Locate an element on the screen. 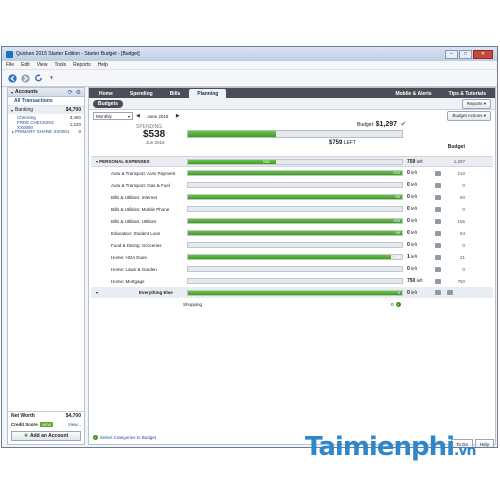 The width and height of the screenshot is (500, 500). all-transactions-link: All Transactions is located at coordinates (46, 101).